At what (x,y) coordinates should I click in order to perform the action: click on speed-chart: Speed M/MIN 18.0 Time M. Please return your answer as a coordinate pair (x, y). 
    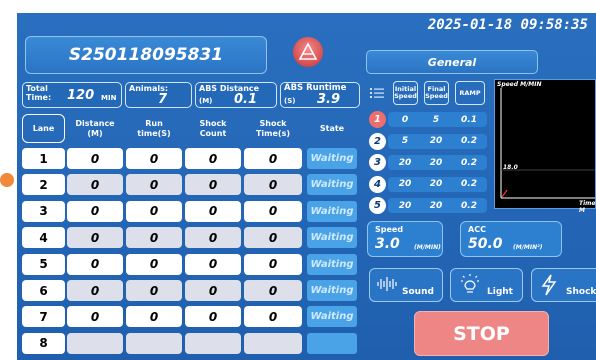
    Looking at the image, I should click on (545, 146).